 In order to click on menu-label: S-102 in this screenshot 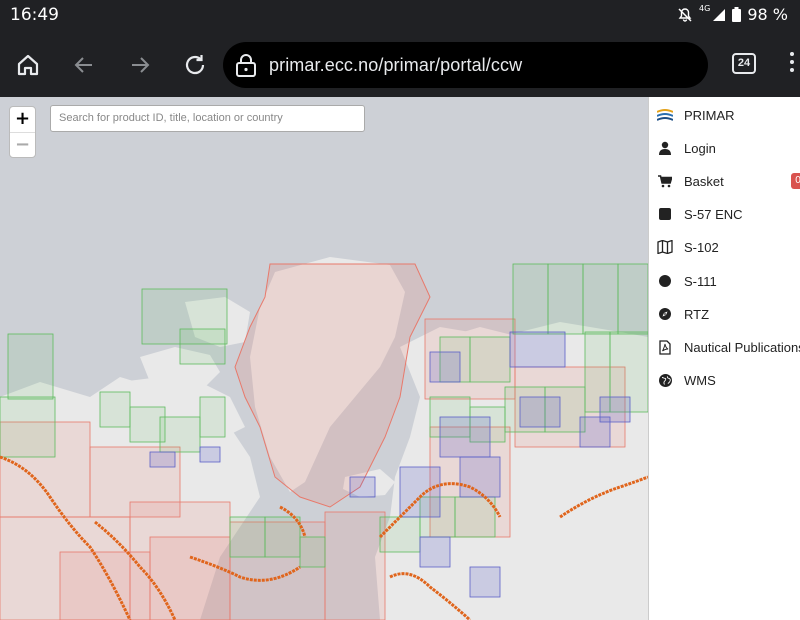, I will do `click(701, 247)`.